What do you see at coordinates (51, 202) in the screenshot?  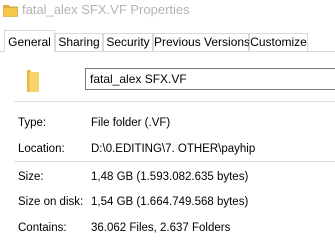 I see `size-on-disk-label: Size on disk:` at bounding box center [51, 202].